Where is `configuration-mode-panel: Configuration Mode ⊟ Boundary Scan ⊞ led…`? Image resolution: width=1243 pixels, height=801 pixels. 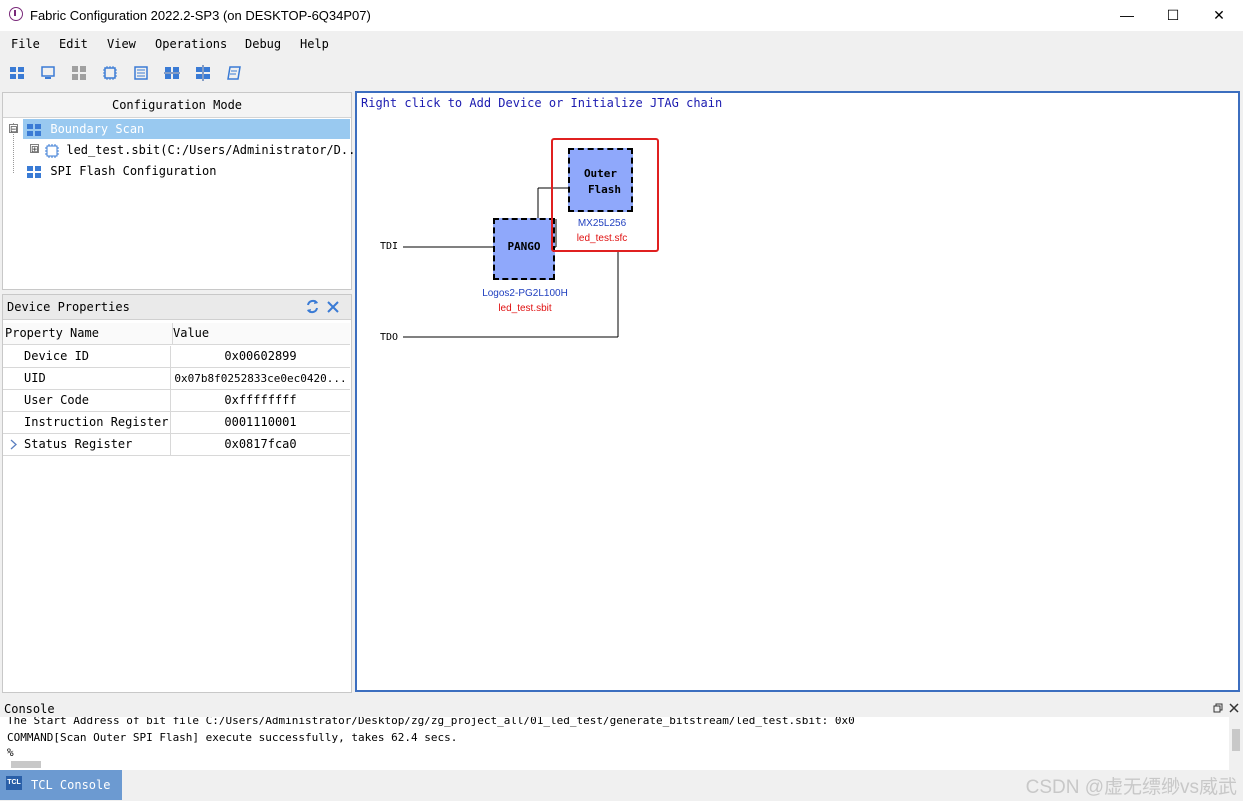 configuration-mode-panel: Configuration Mode ⊟ Boundary Scan ⊞ led… is located at coordinates (182, 191).